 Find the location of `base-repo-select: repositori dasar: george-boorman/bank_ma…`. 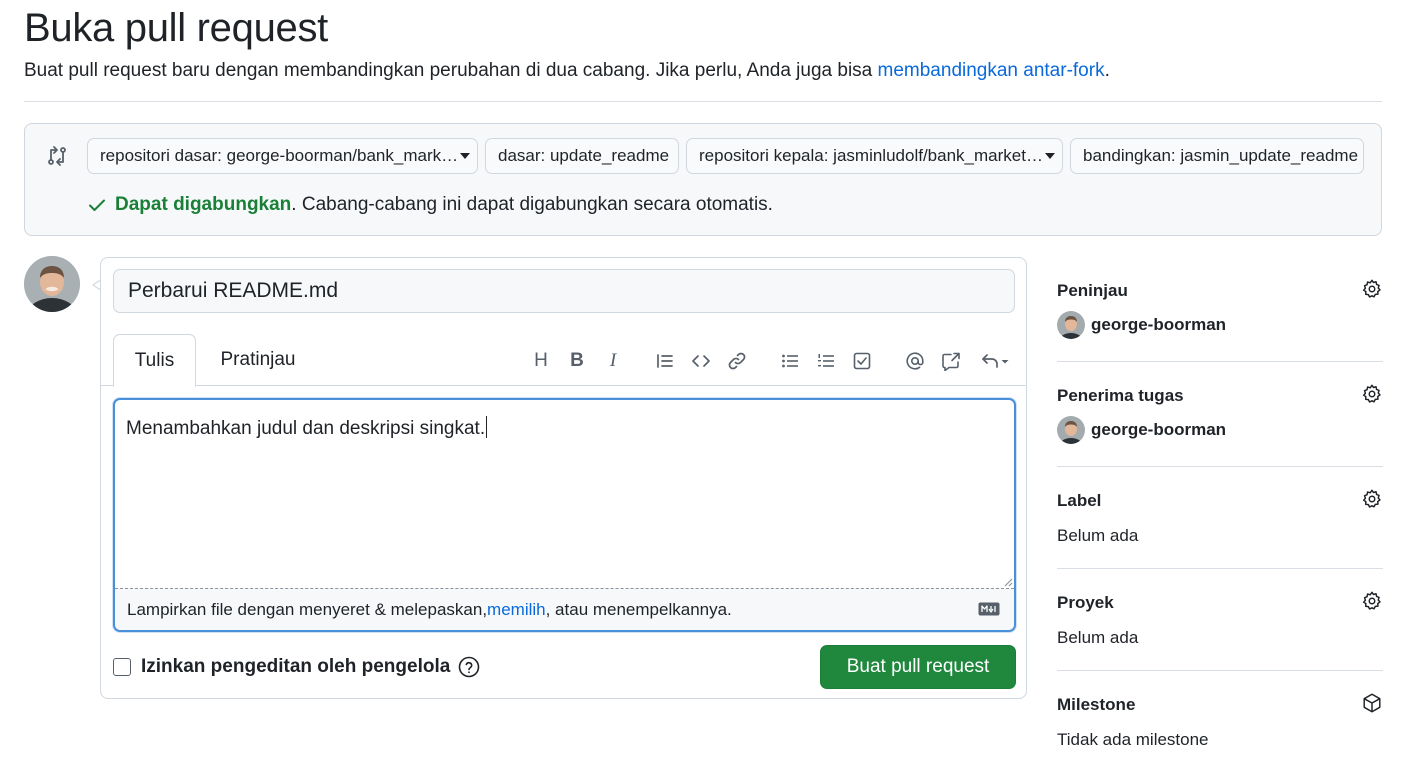

base-repo-select: repositori dasar: george-boorman/bank_ma… is located at coordinates (282, 156).